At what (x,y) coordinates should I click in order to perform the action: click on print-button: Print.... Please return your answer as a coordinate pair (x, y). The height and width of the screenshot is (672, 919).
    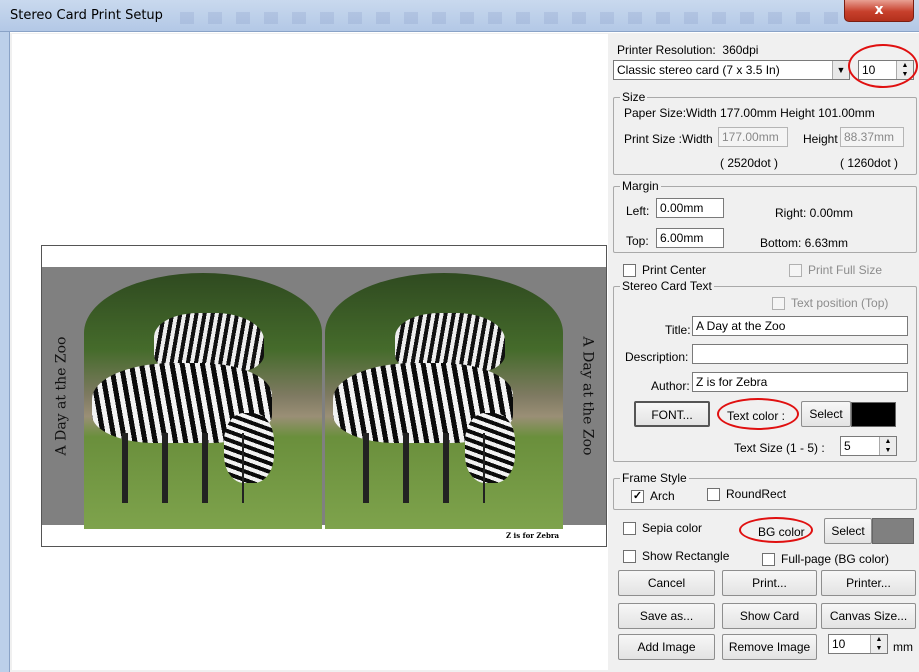
    Looking at the image, I should click on (769, 583).